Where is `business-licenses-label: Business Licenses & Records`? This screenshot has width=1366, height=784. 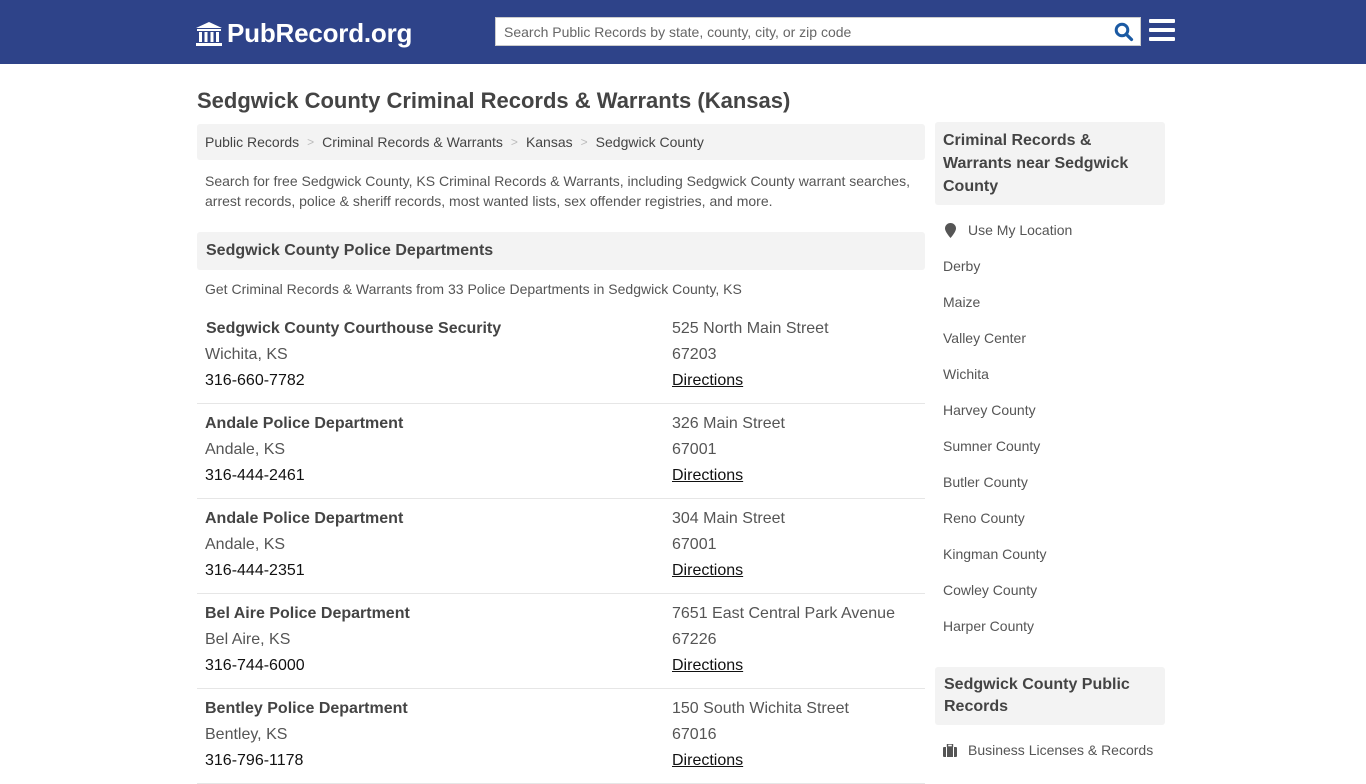
business-licenses-label: Business Licenses & Records is located at coordinates (1061, 750).